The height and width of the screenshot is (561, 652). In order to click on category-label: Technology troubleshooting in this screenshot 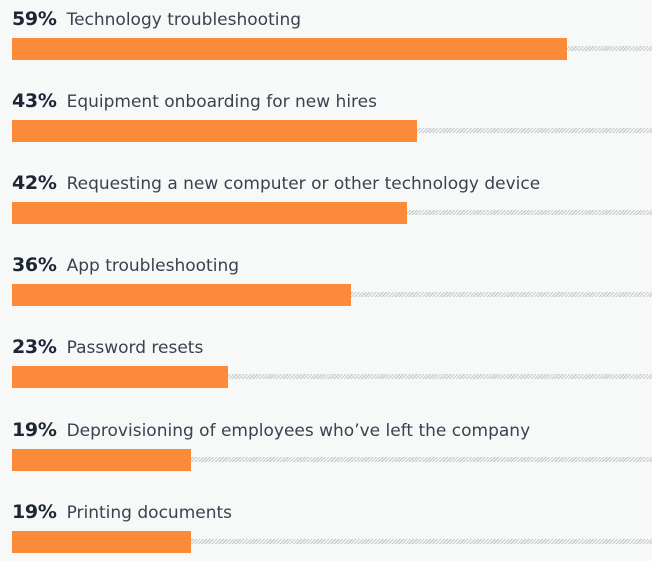, I will do `click(184, 20)`.